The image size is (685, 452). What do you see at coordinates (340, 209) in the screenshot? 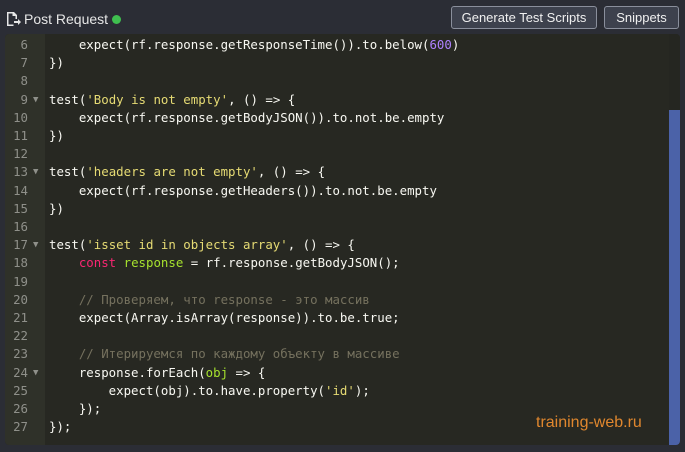
I see `code-line: 15})` at bounding box center [340, 209].